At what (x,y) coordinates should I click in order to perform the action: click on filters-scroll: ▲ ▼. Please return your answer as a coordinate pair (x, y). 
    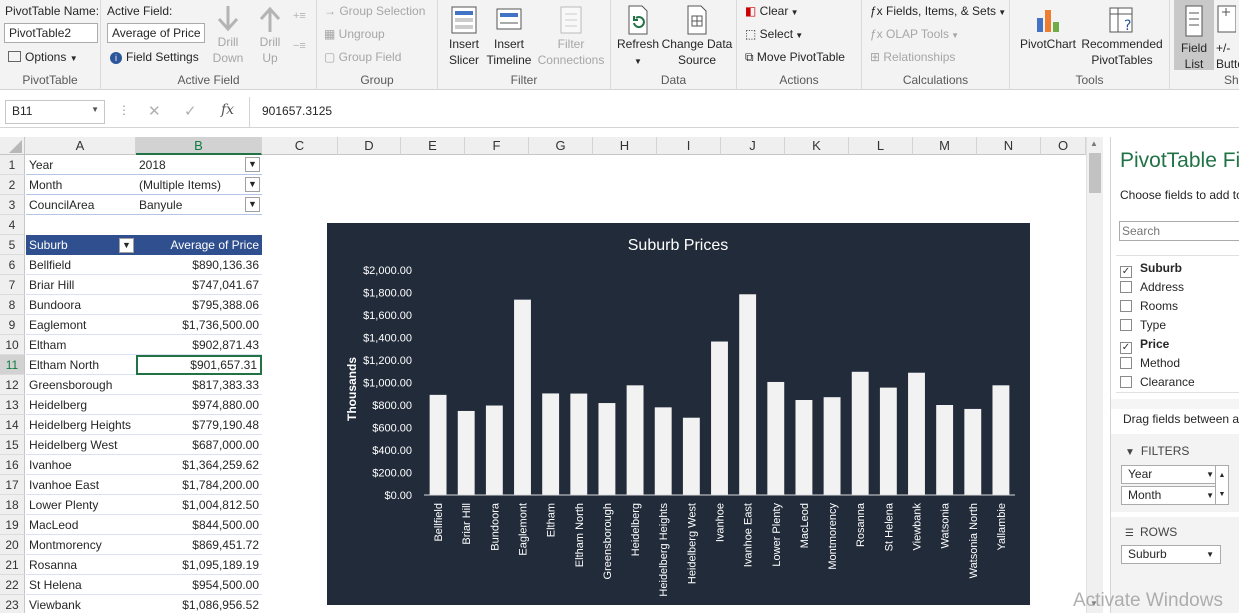
    Looking at the image, I should click on (1222, 485).